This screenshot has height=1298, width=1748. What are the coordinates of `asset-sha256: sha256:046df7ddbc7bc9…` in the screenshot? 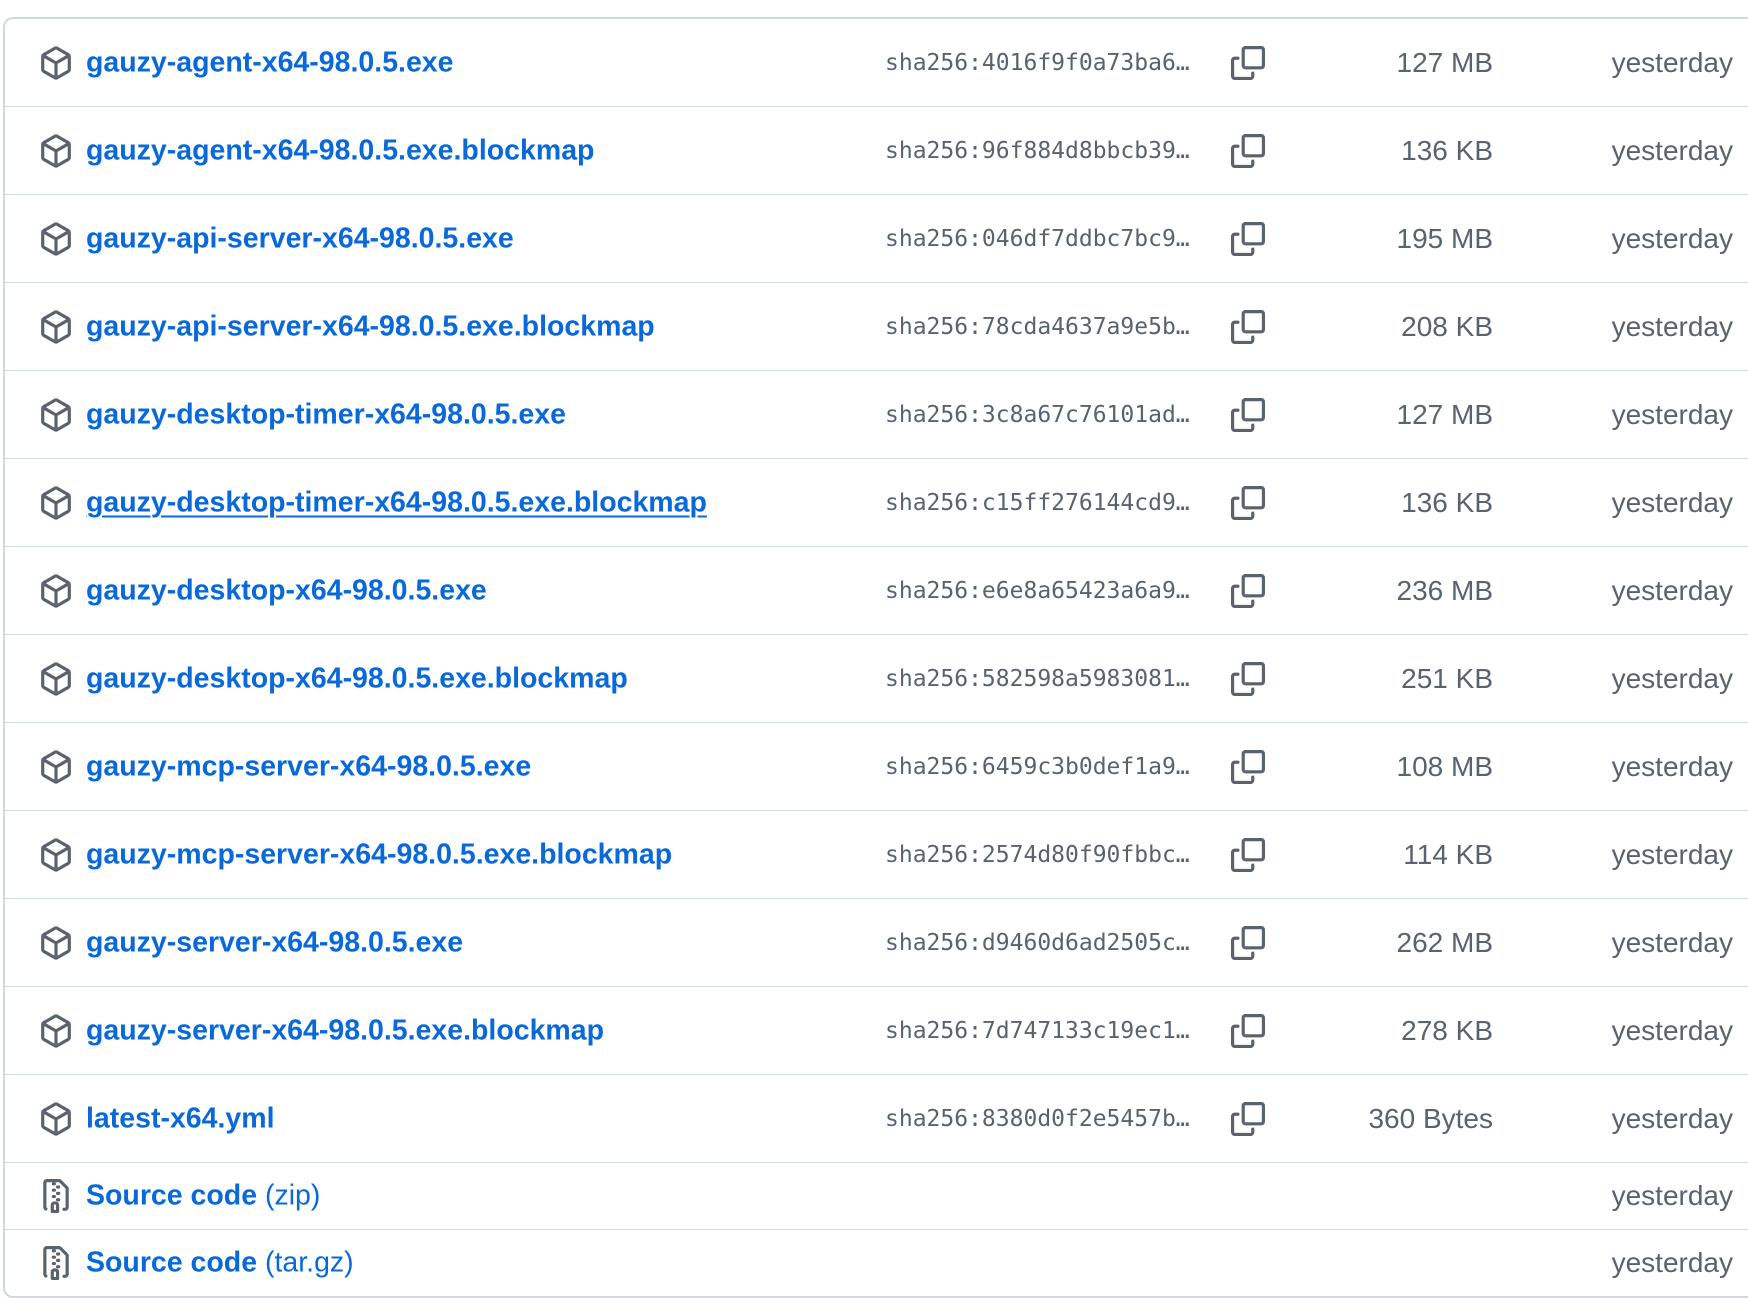 It's located at (1037, 238).